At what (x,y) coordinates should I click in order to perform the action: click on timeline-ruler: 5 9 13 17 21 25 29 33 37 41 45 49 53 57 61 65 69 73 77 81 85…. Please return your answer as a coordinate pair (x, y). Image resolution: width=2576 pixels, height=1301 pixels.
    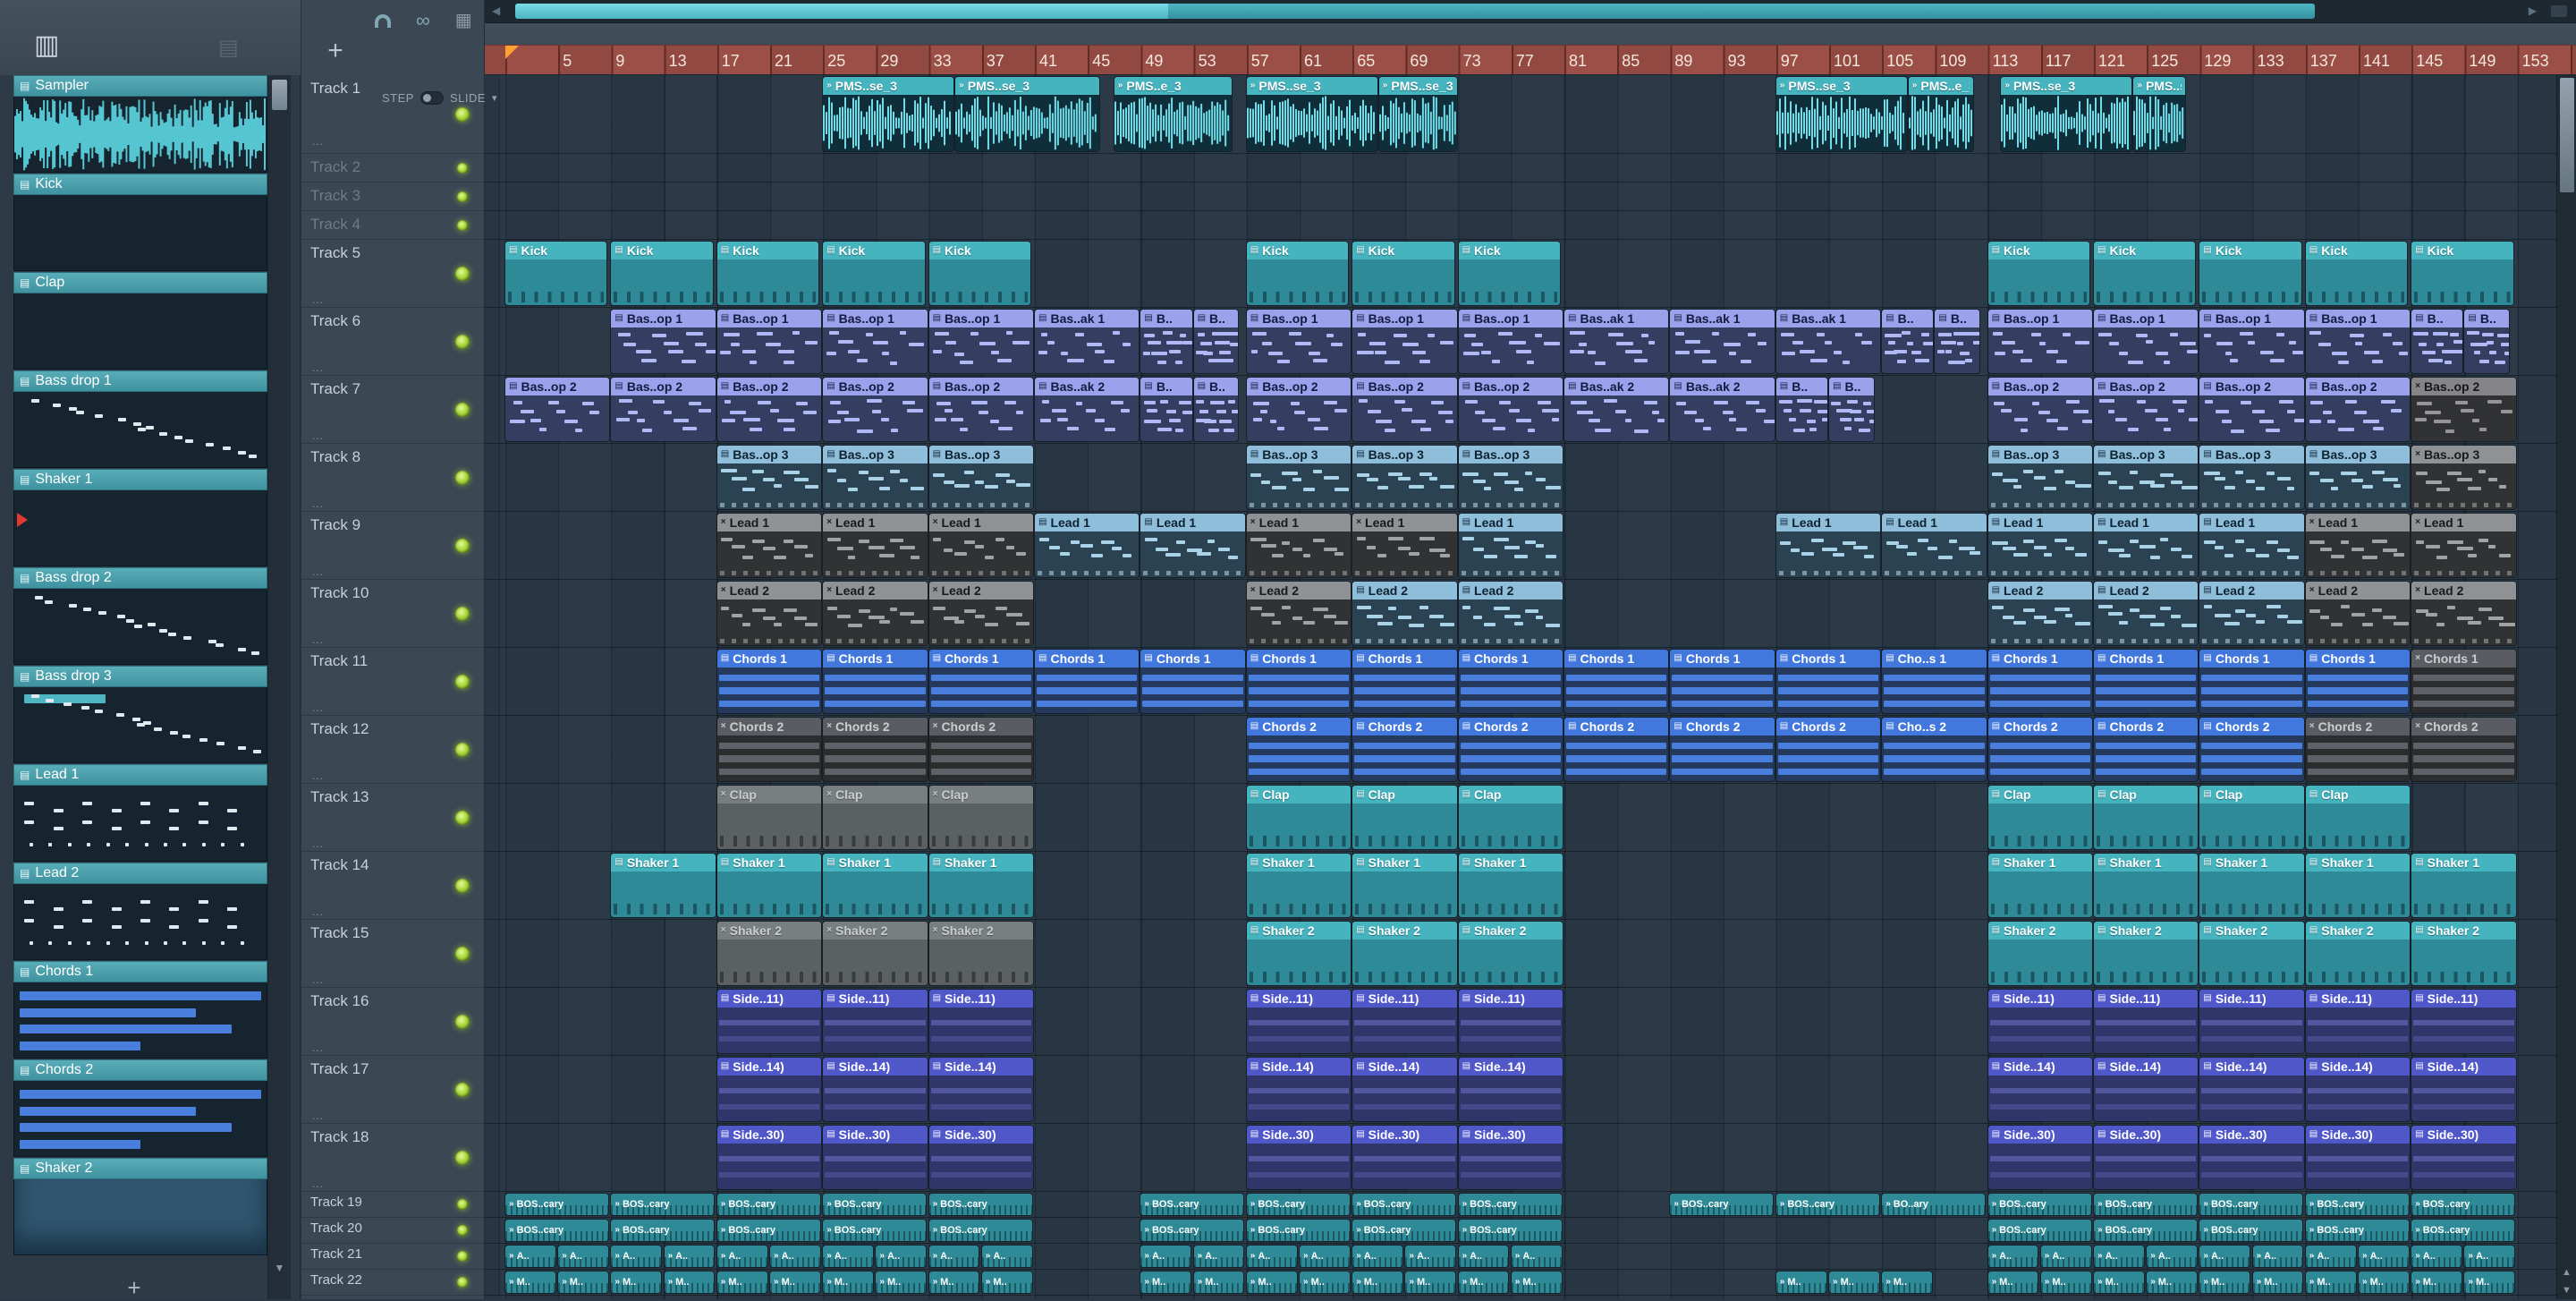
    Looking at the image, I should click on (1530, 60).